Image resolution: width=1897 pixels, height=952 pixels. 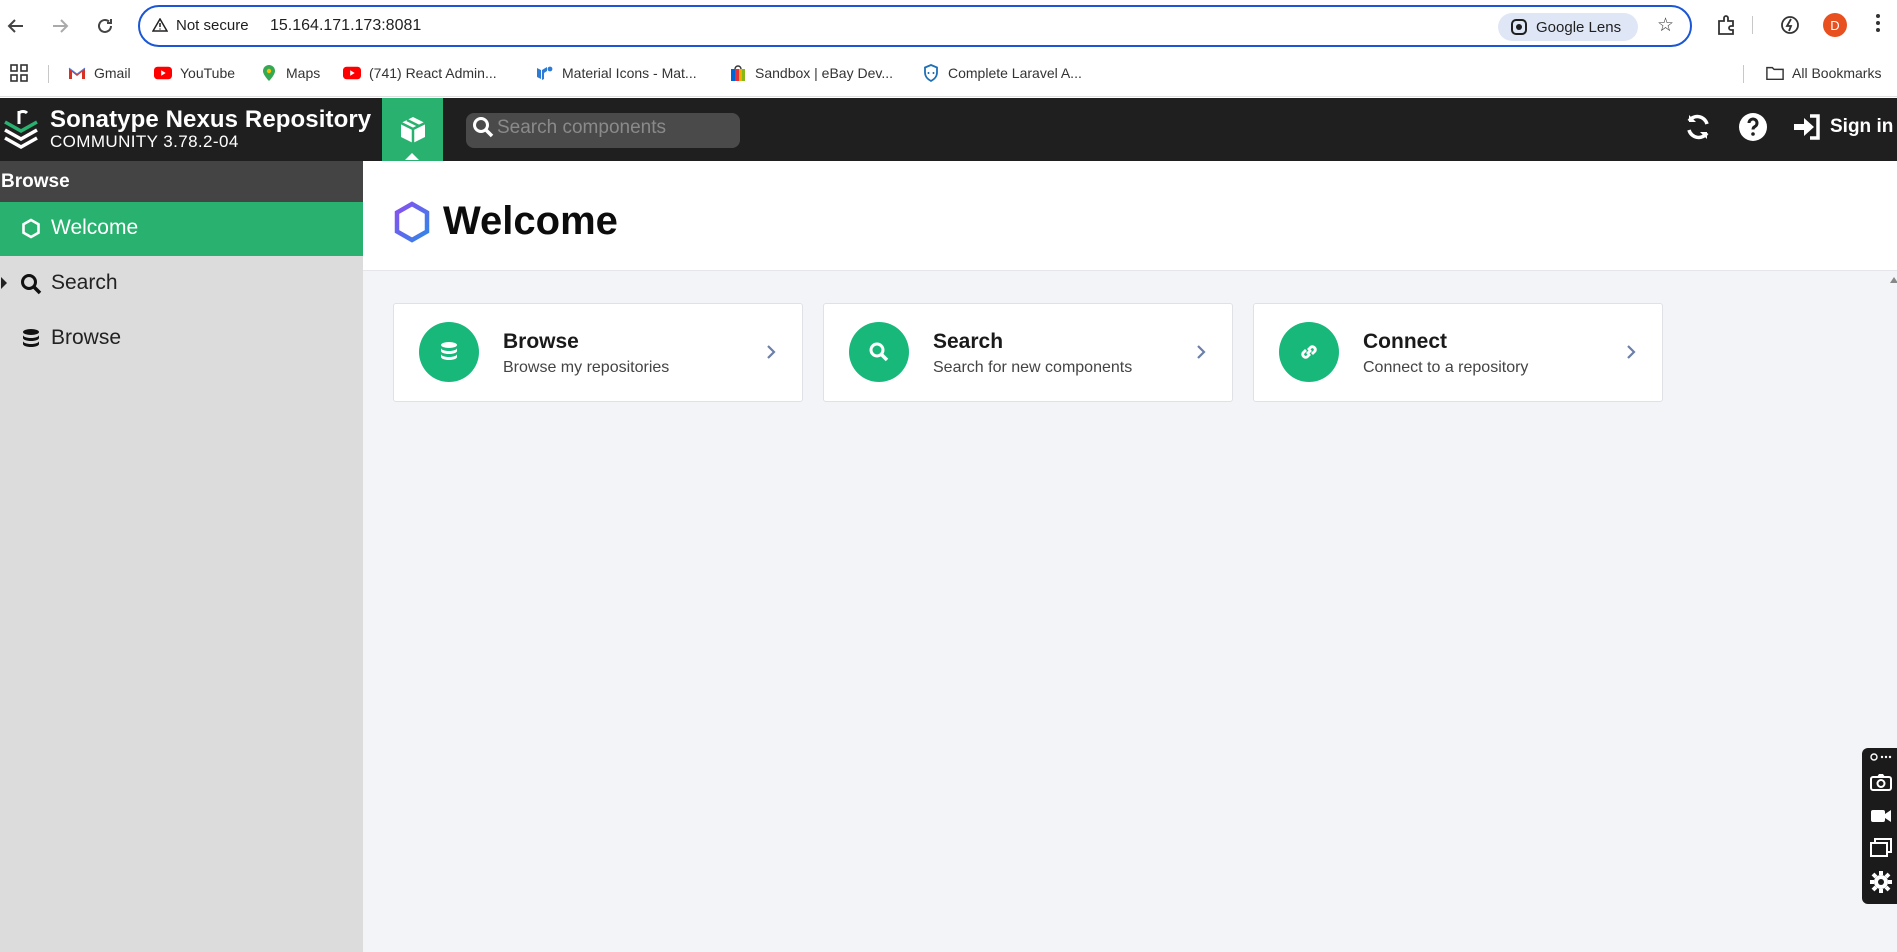 I want to click on component-search-input, so click(x=614, y=128).